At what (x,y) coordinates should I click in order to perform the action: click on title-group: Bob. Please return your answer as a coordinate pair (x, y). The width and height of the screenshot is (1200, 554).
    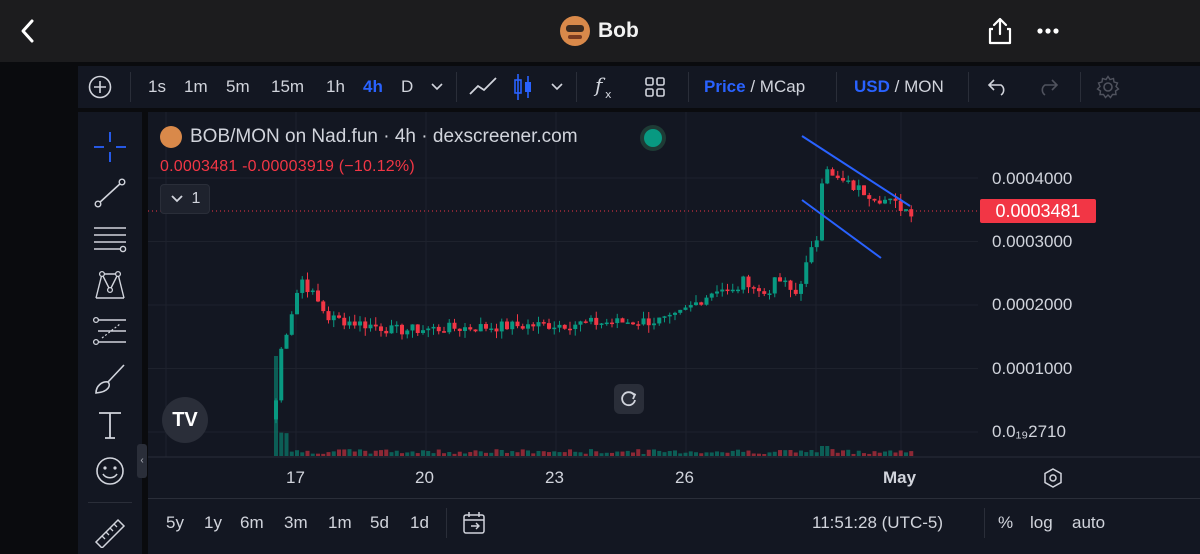
    Looking at the image, I should click on (599, 31).